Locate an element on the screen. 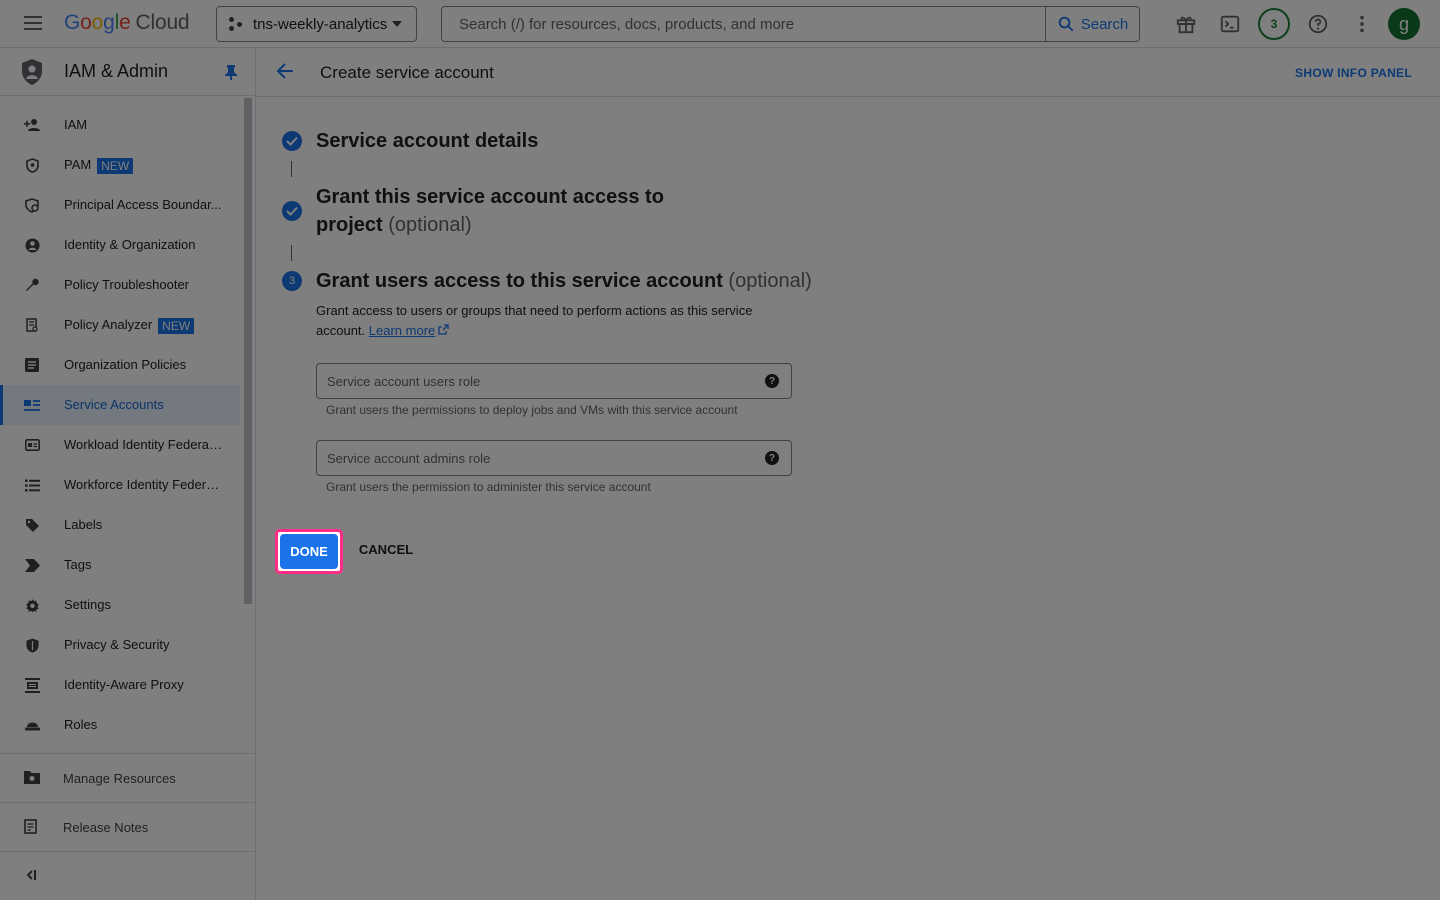 Image resolution: width=1440 pixels, height=900 pixels. iam-shield-icon is located at coordinates (32, 72).